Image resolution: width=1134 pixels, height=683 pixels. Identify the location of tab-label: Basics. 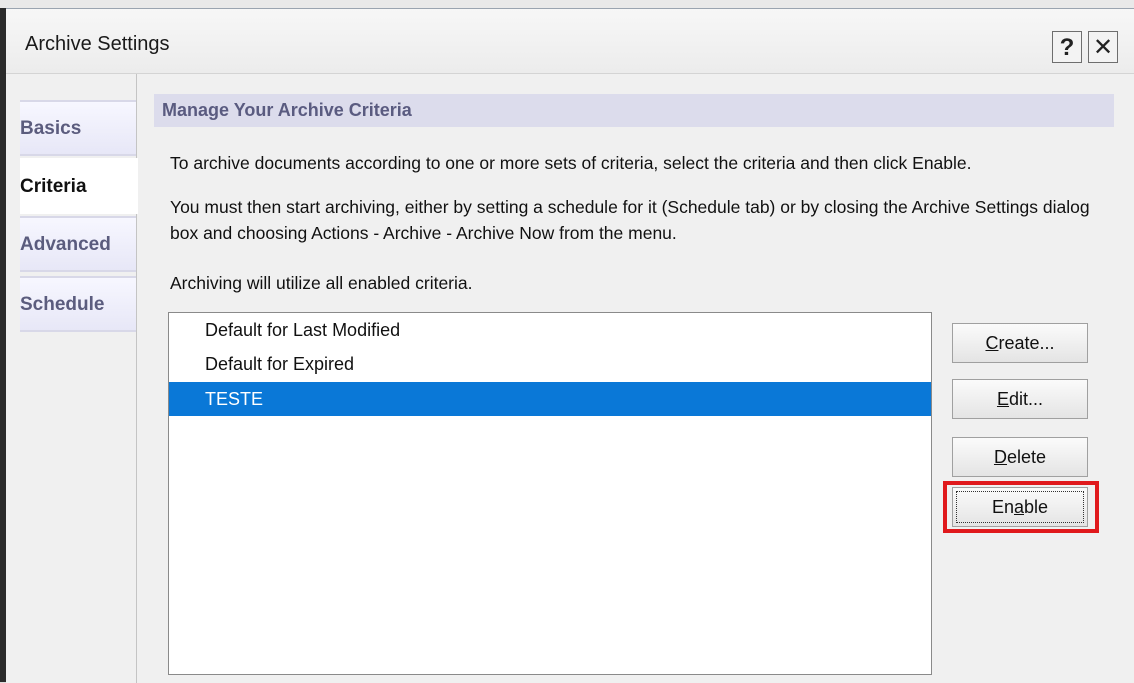
(51, 128).